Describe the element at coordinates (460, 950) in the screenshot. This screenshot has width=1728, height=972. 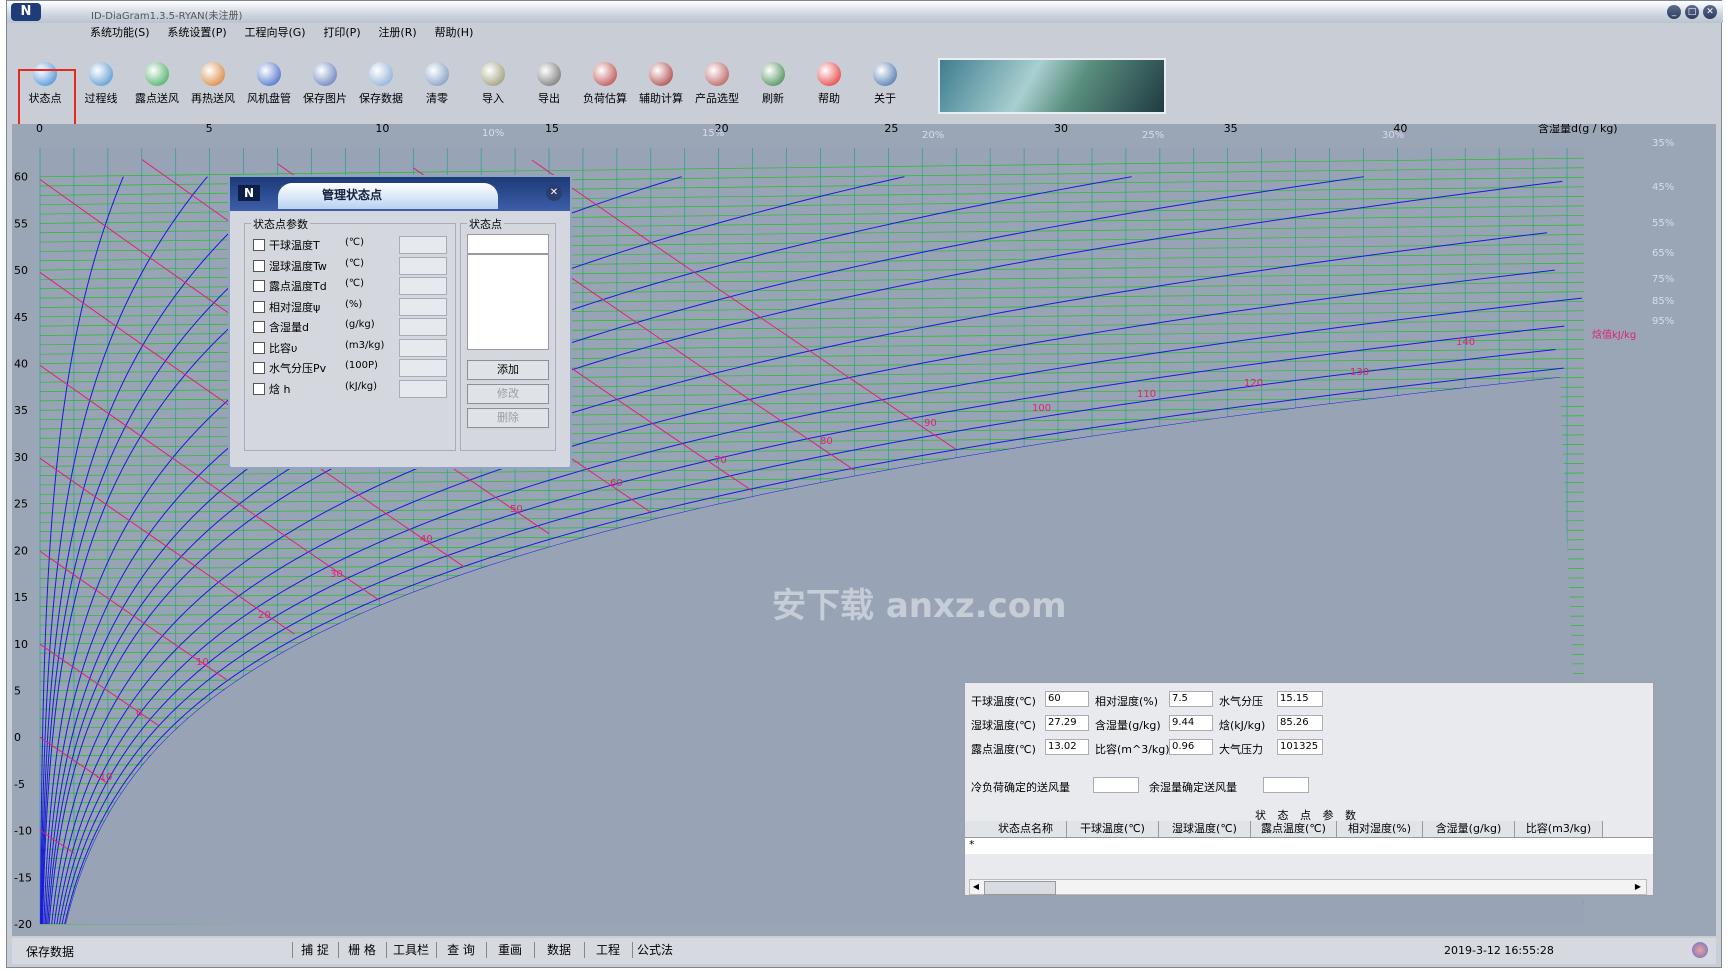
I see `status-tab: 查 询` at that location.